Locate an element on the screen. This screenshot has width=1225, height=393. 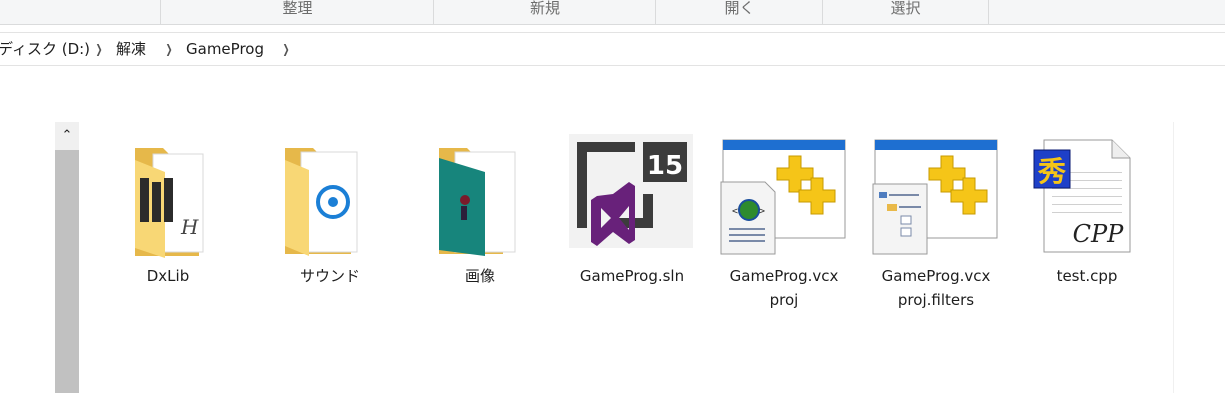
divider is located at coordinates (1173, 257).